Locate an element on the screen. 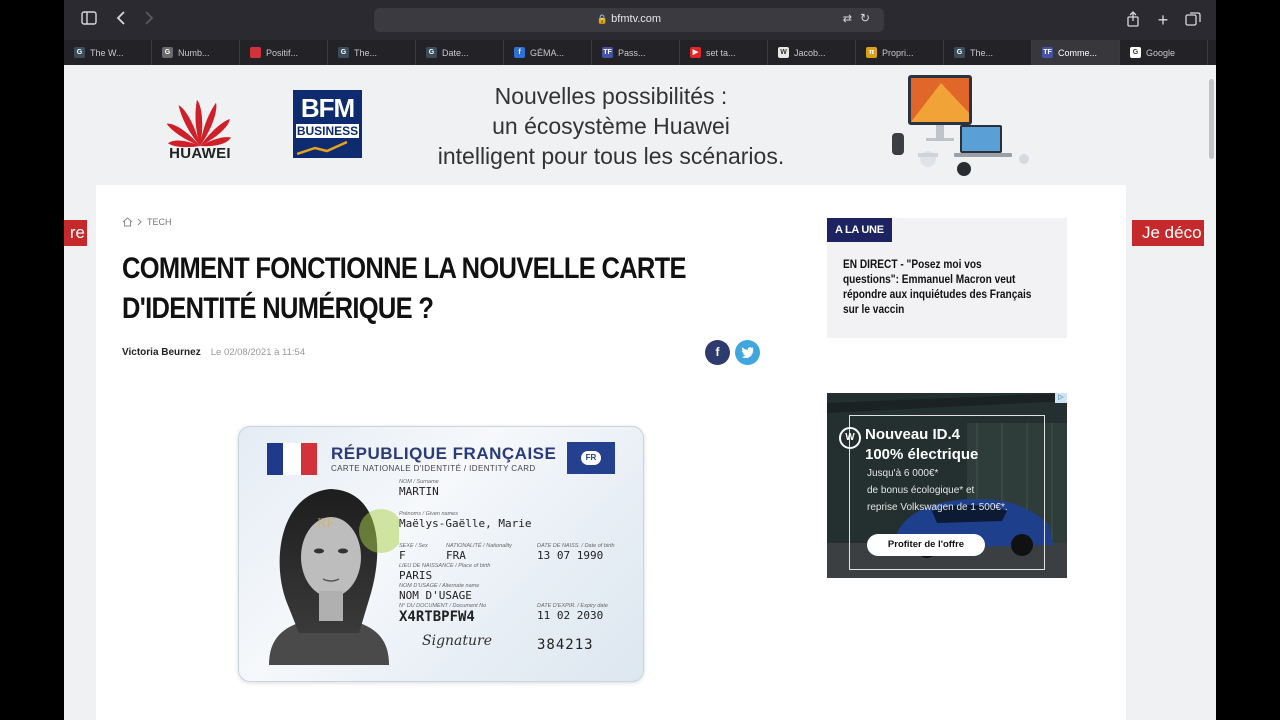 The height and width of the screenshot is (720, 1280). bfm-logo-top: BFM is located at coordinates (327, 108).